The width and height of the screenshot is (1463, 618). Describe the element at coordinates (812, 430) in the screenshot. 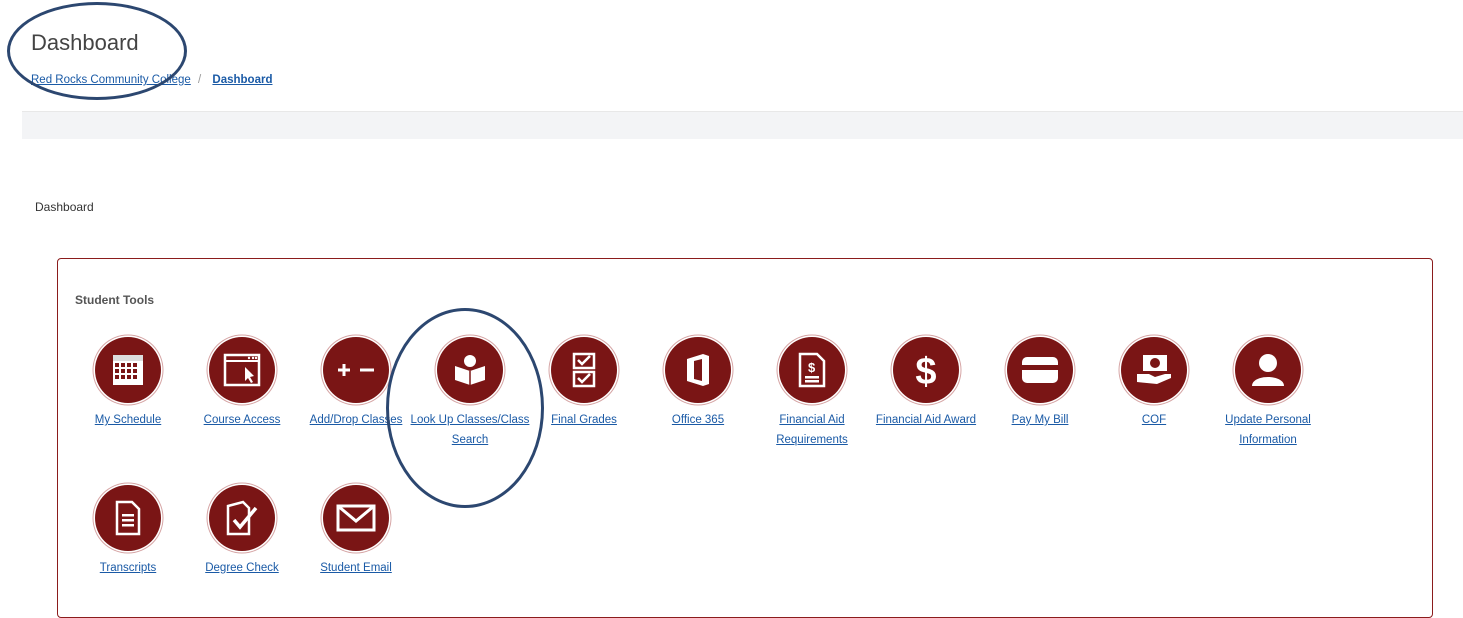

I see `tool-label: Financial Aid Requirements` at that location.